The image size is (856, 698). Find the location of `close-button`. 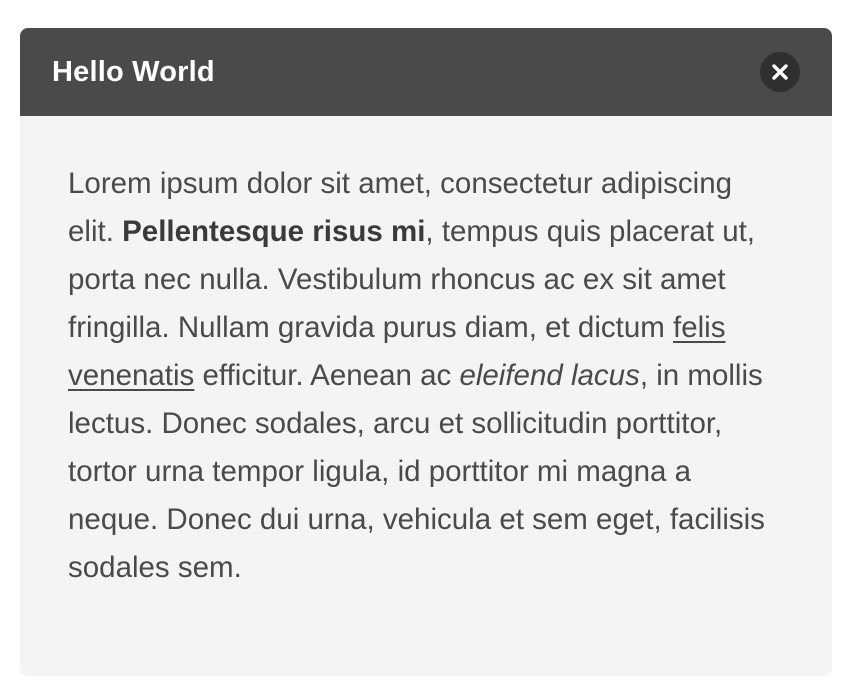

close-button is located at coordinates (780, 72).